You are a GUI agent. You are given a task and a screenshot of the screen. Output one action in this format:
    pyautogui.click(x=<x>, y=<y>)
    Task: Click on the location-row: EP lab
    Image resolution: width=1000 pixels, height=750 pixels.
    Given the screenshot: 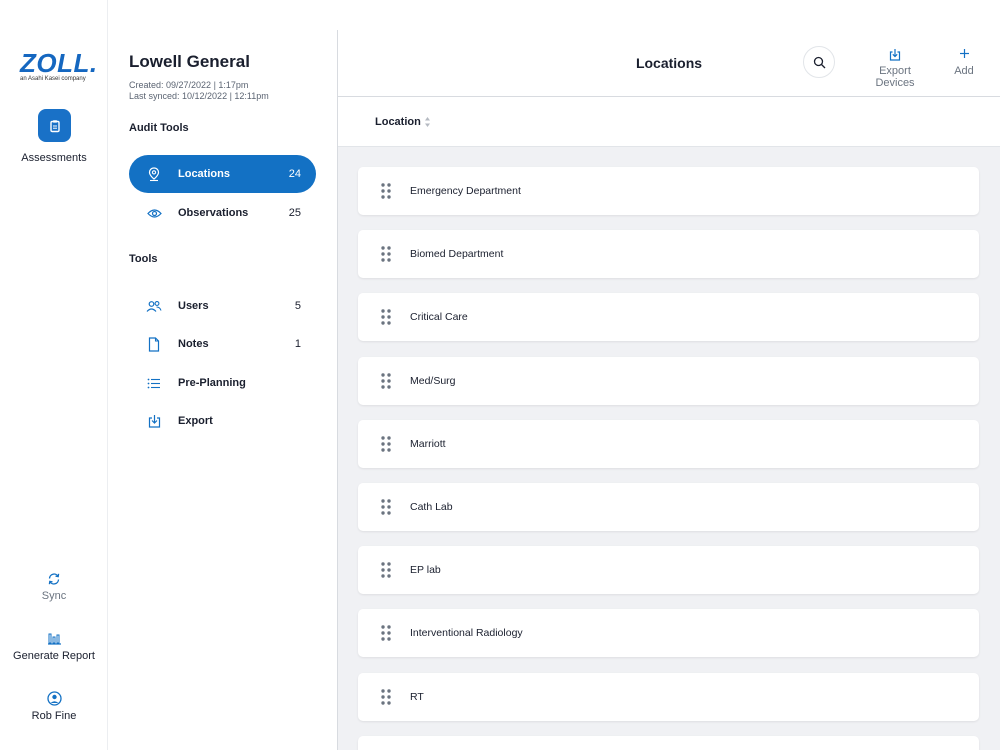 What is the action you would take?
    pyautogui.click(x=668, y=570)
    